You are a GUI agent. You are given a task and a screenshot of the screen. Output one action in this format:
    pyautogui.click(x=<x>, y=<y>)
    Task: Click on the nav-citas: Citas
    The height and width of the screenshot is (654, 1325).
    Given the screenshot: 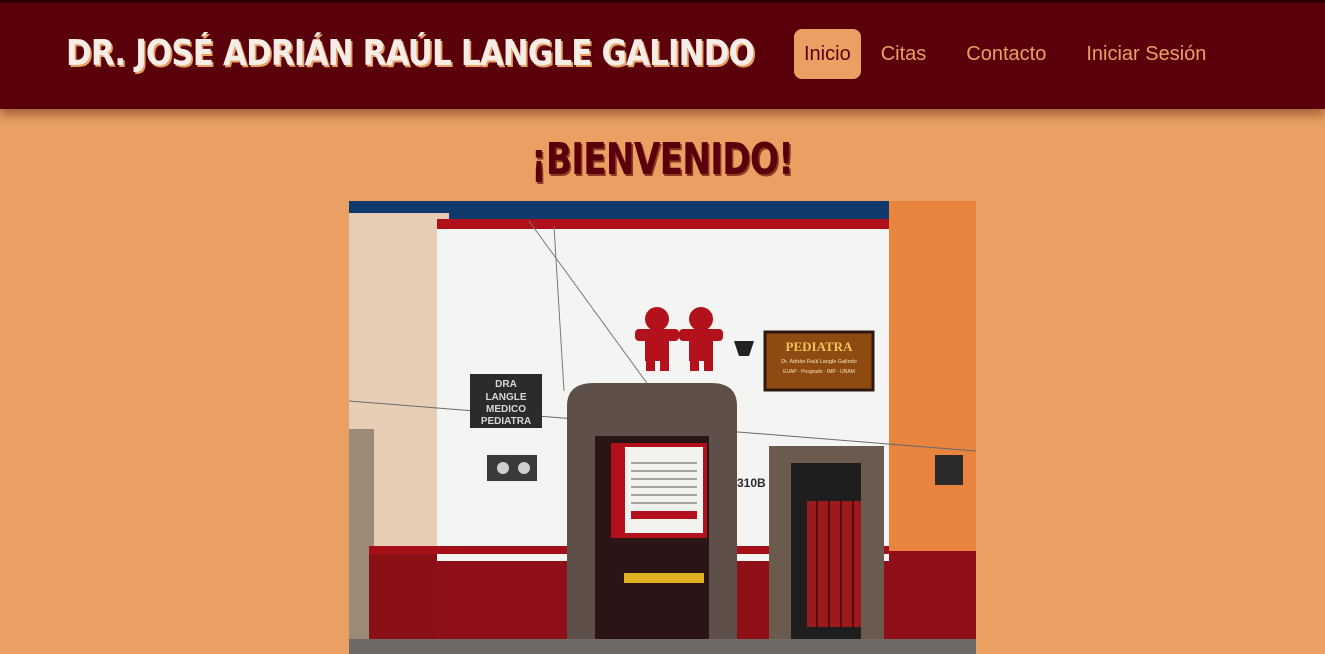 What is the action you would take?
    pyautogui.click(x=904, y=54)
    